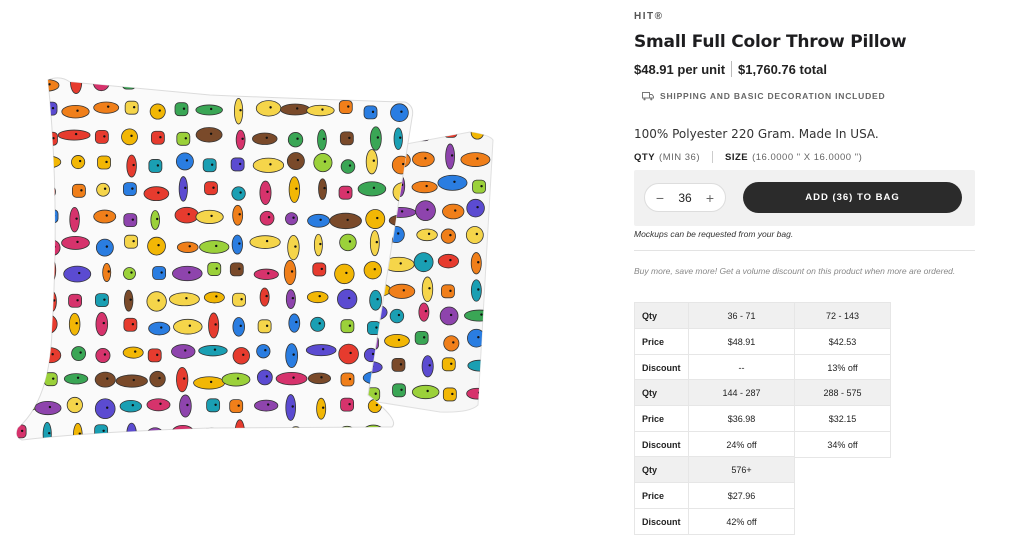 This screenshot has height=553, width=1024. What do you see at coordinates (741, 341) in the screenshot?
I see `tier-price: $48.91` at bounding box center [741, 341].